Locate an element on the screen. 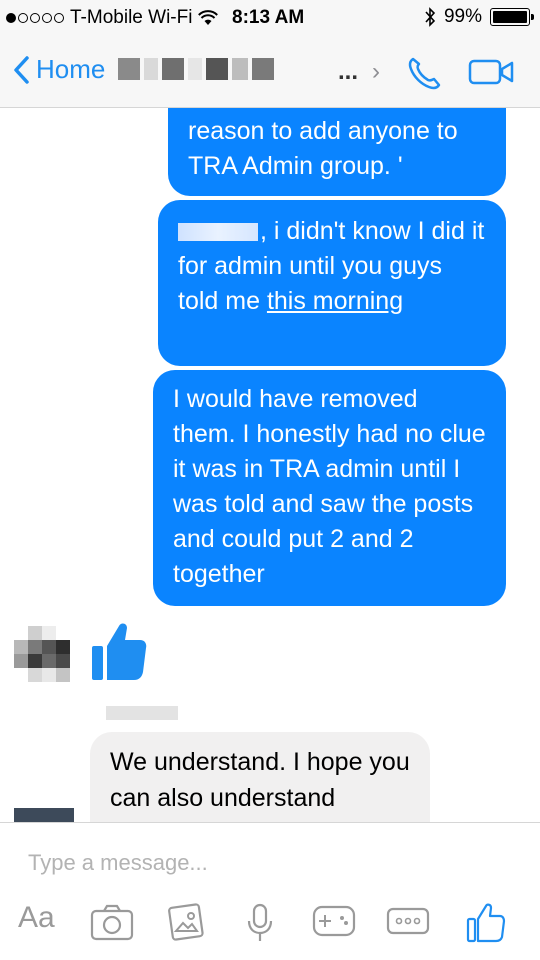  call-button is located at coordinates (424, 76).